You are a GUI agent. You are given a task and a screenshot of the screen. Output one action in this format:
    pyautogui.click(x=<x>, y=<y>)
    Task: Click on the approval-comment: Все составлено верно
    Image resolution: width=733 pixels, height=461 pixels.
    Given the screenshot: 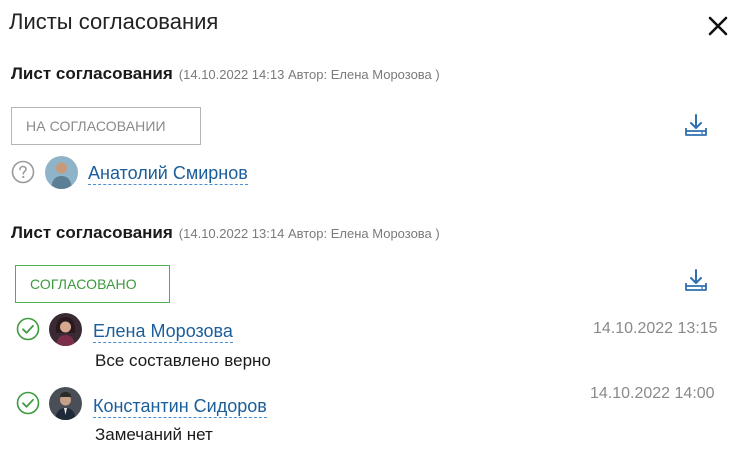 What is the action you would take?
    pyautogui.click(x=183, y=360)
    